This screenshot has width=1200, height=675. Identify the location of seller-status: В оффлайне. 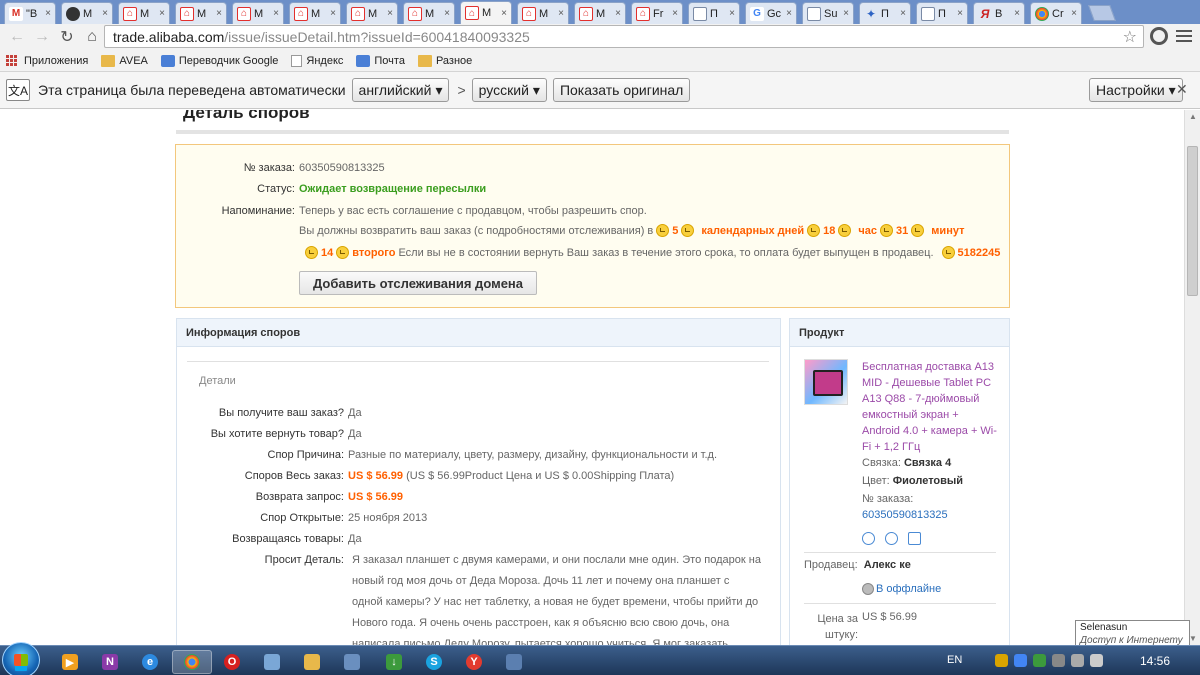
(901, 589).